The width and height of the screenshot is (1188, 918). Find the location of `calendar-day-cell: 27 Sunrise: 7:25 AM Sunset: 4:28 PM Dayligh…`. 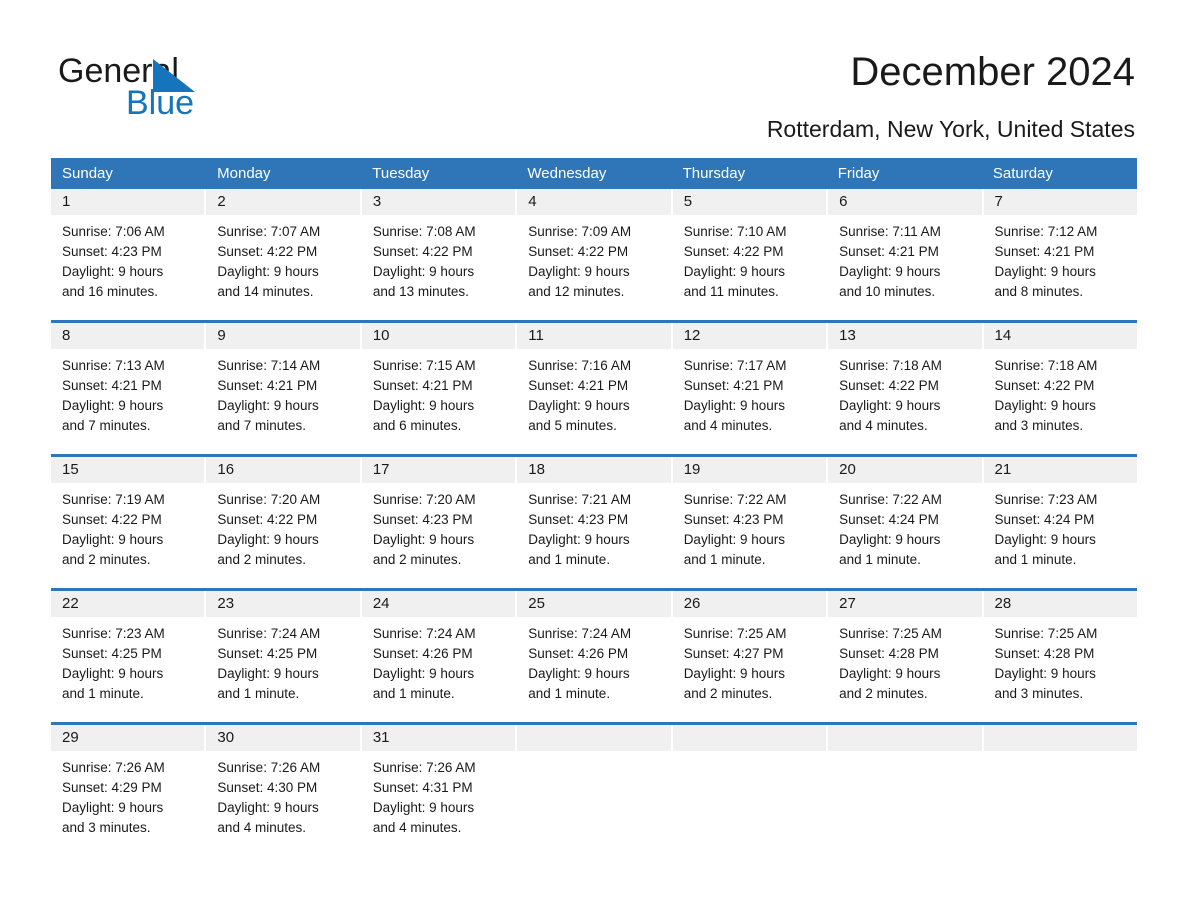

calendar-day-cell: 27 Sunrise: 7:25 AM Sunset: 4:28 PM Dayligh… is located at coordinates (906, 654).